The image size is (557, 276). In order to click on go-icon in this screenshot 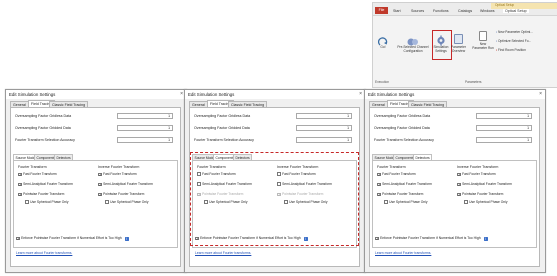, I will do `click(382, 40)`.